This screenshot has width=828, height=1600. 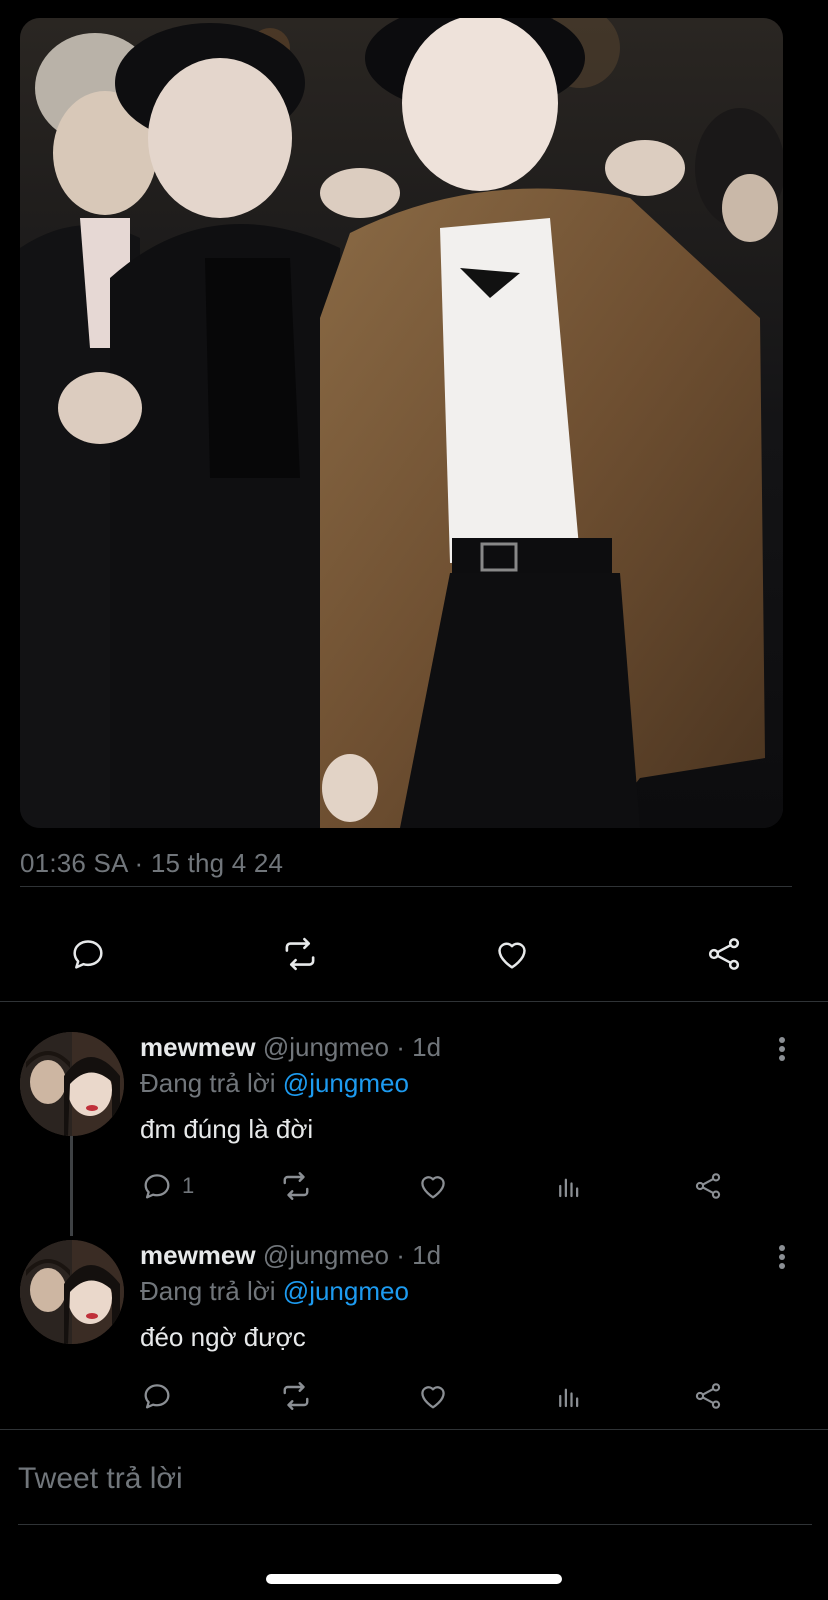 I want to click on reply-button: 1, so click(x=167, y=1186).